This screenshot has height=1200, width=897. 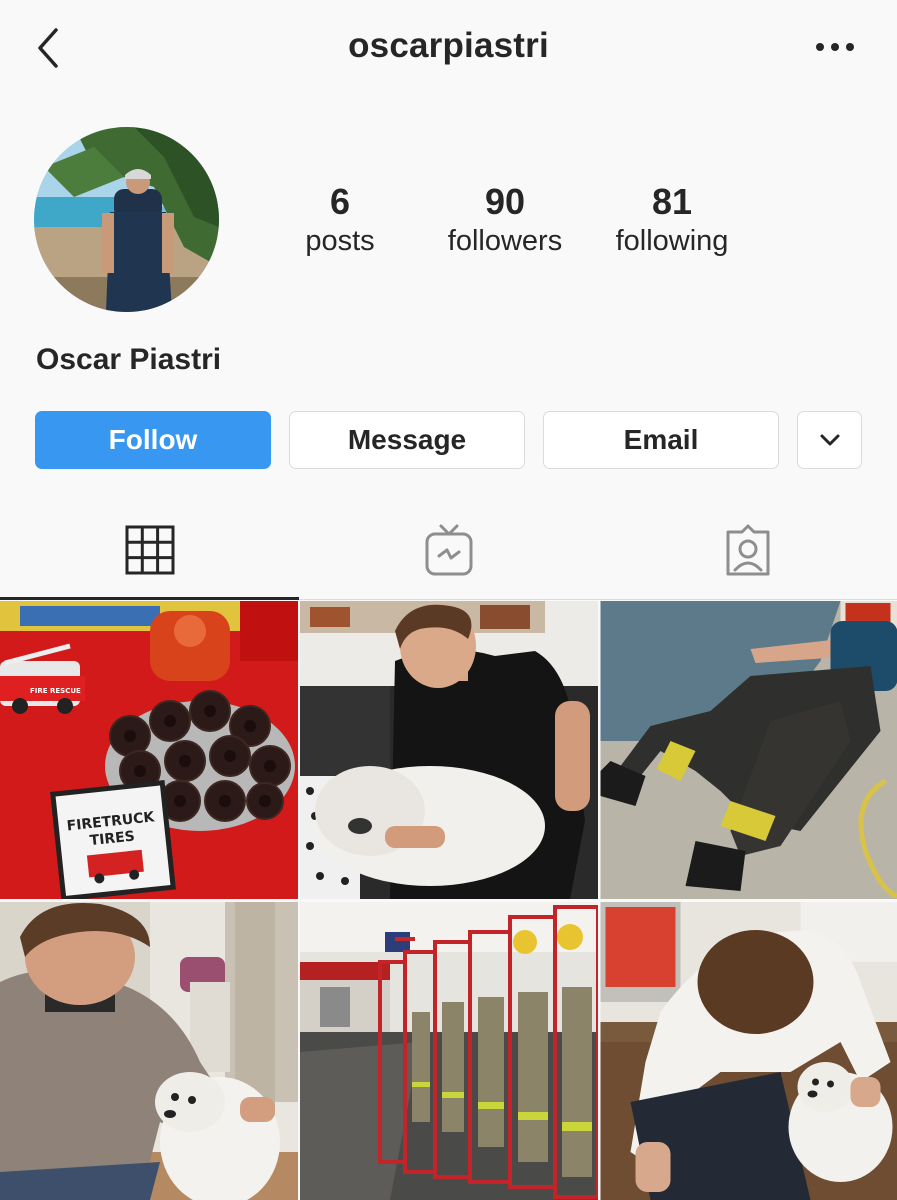 I want to click on post-image-hoodie-dog, so click(x=748, y=1051).